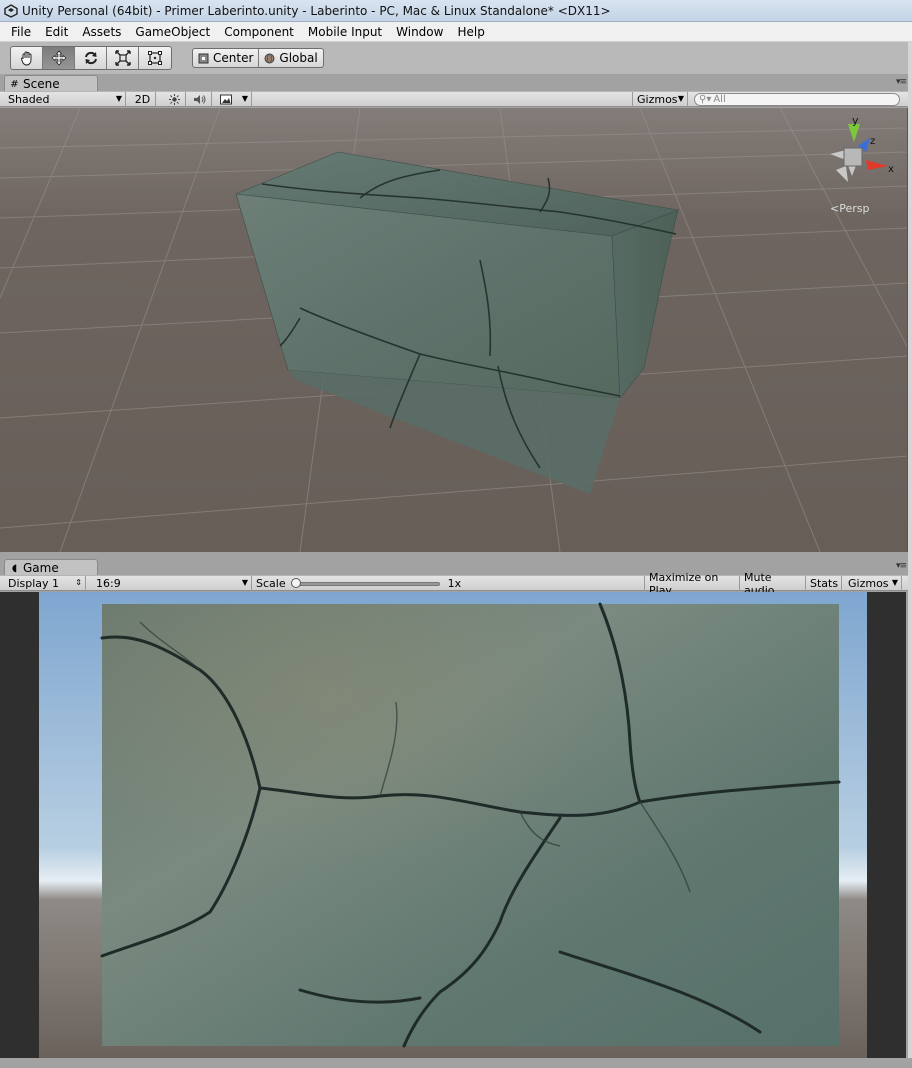 This screenshot has height=1068, width=912. Describe the element at coordinates (172, 32) in the screenshot. I see `menu-gameobject: GameObject` at that location.